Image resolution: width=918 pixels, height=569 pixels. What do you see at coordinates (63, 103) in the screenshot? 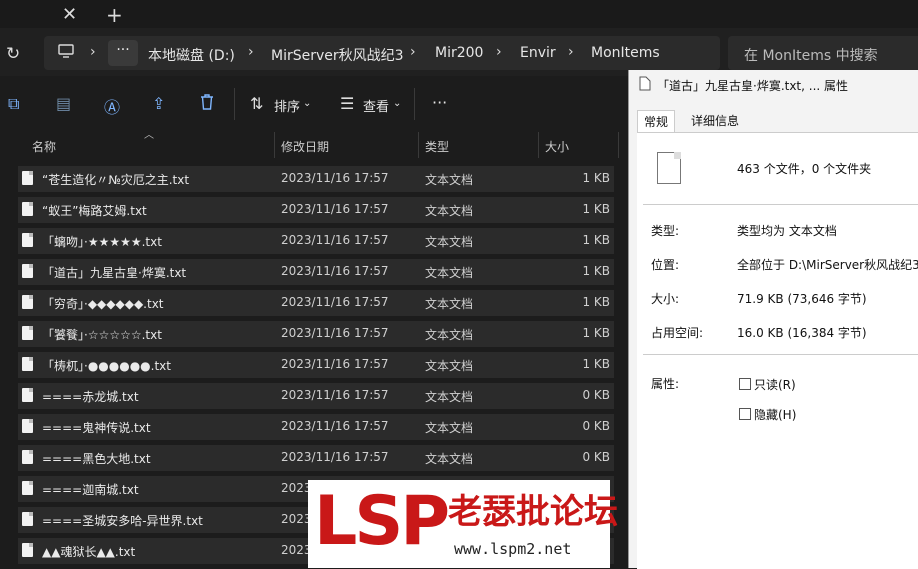
I see `paste-icon: ▤` at bounding box center [63, 103].